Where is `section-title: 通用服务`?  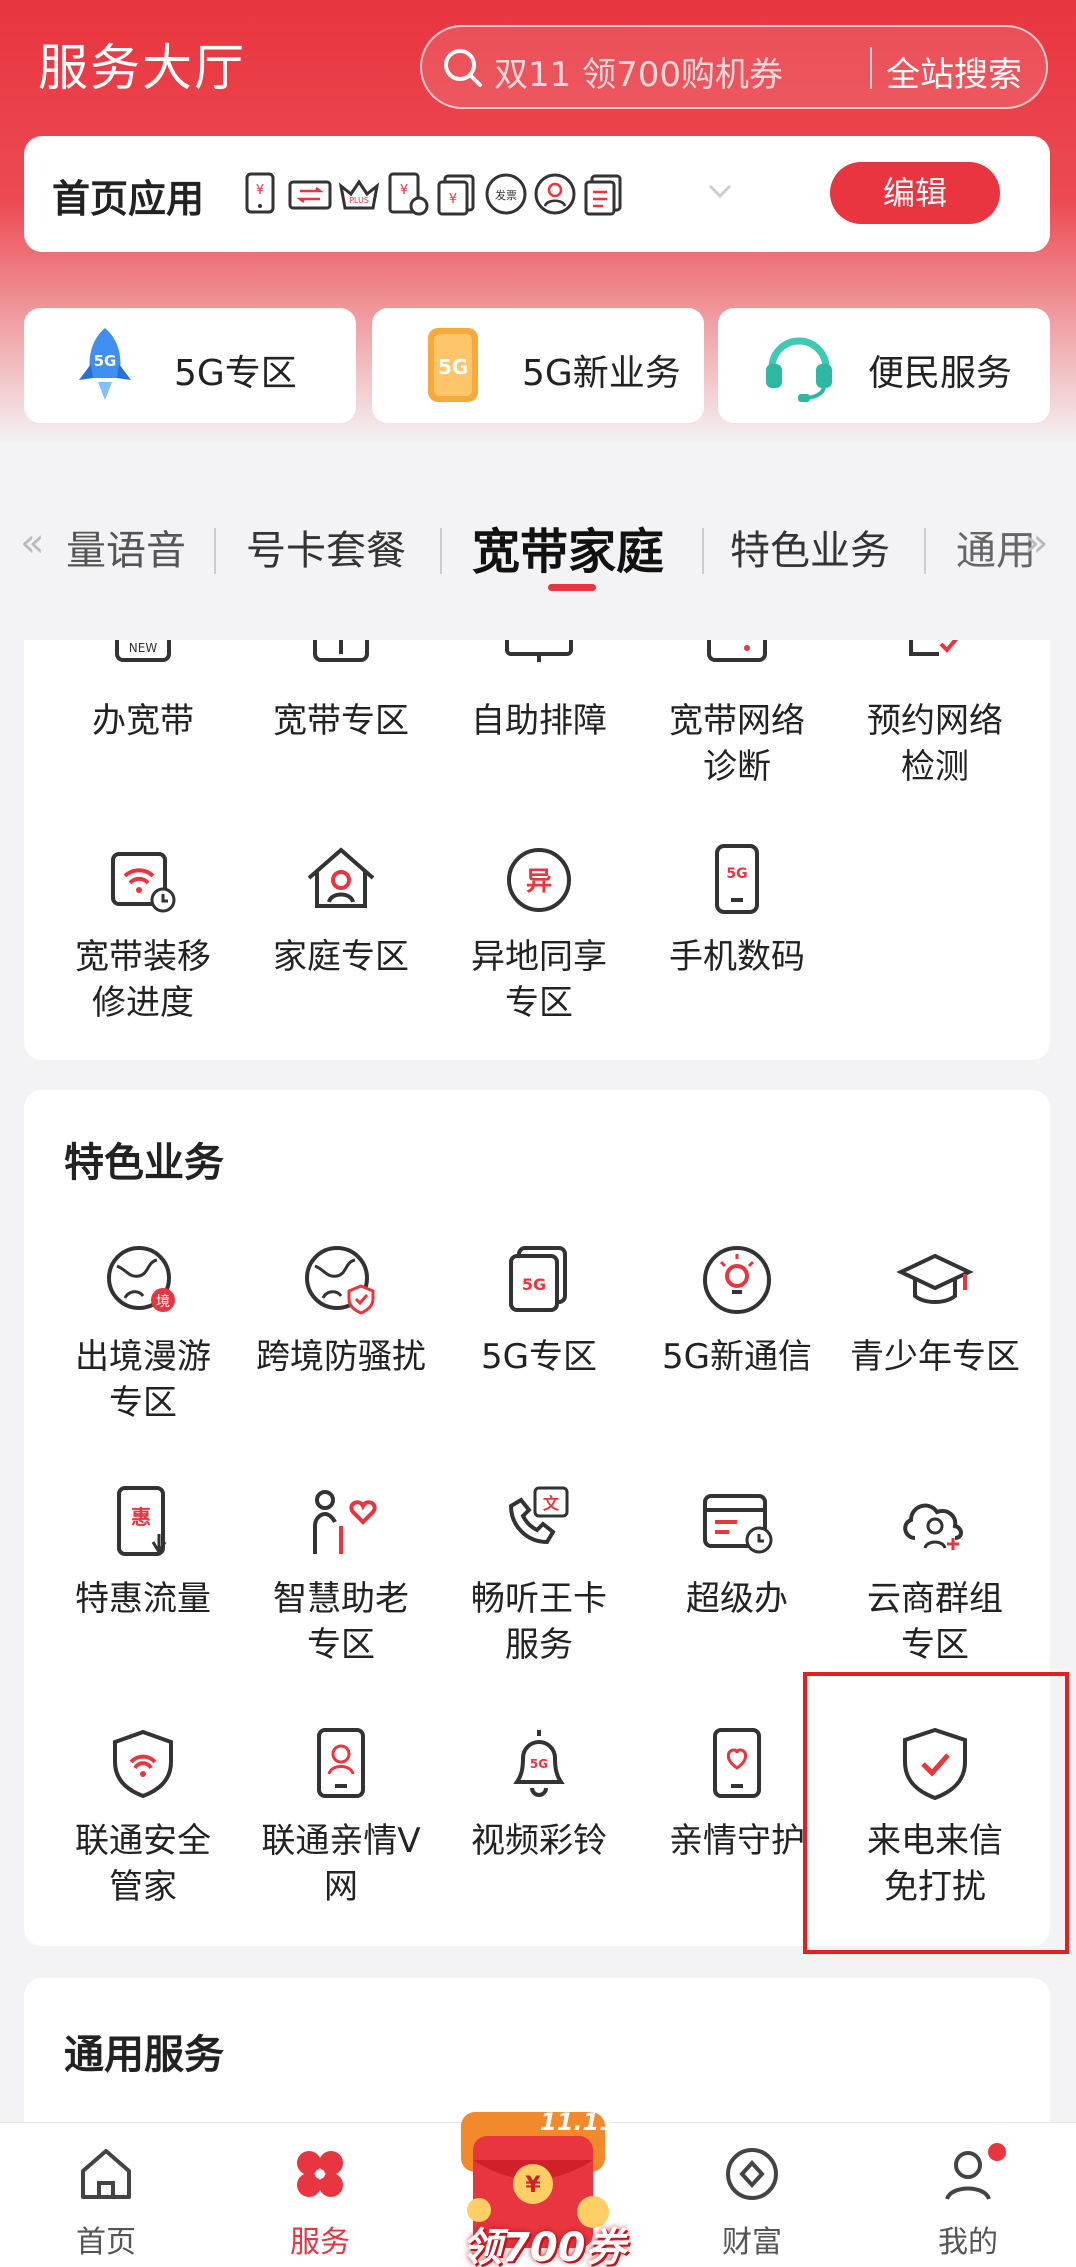 section-title: 通用服务 is located at coordinates (144, 2055).